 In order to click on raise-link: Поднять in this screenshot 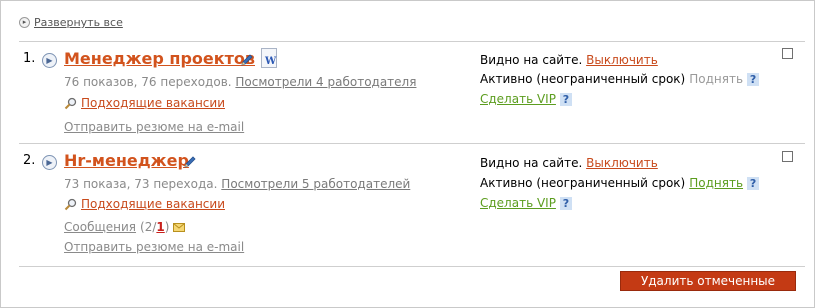, I will do `click(716, 183)`.